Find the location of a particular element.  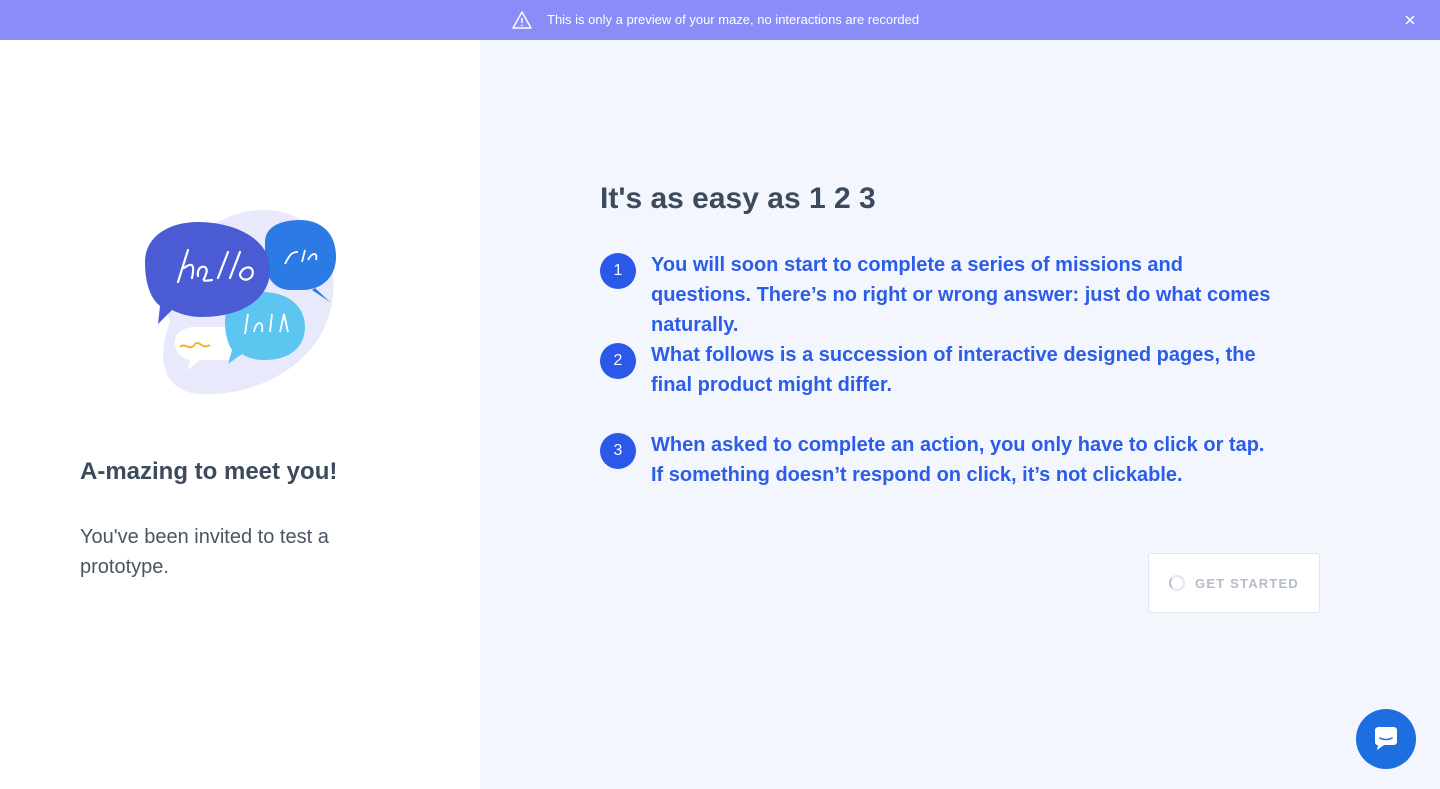

close-icon is located at coordinates (1410, 20).